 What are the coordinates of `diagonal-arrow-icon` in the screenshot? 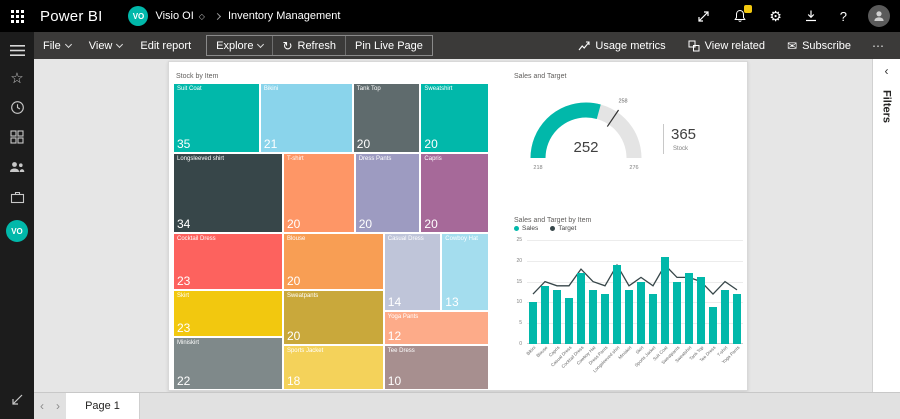 It's located at (17, 399).